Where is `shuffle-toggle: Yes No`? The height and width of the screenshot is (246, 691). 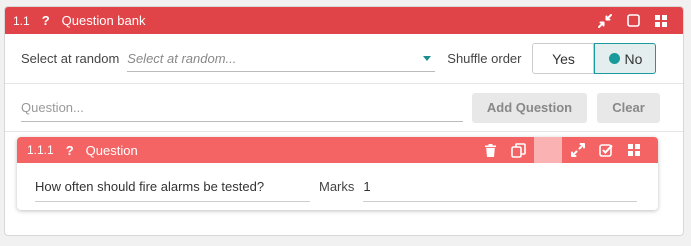 shuffle-toggle: Yes No is located at coordinates (594, 58).